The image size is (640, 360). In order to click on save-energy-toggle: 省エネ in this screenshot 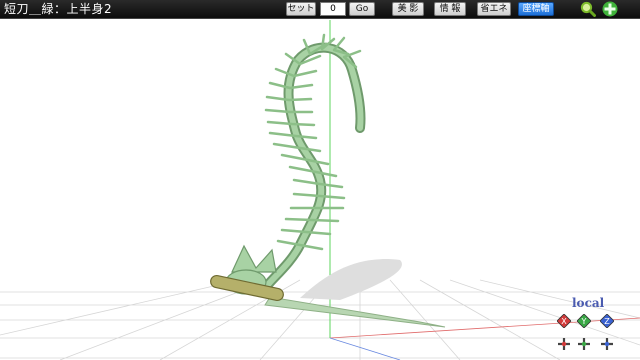, I will do `click(494, 9)`.